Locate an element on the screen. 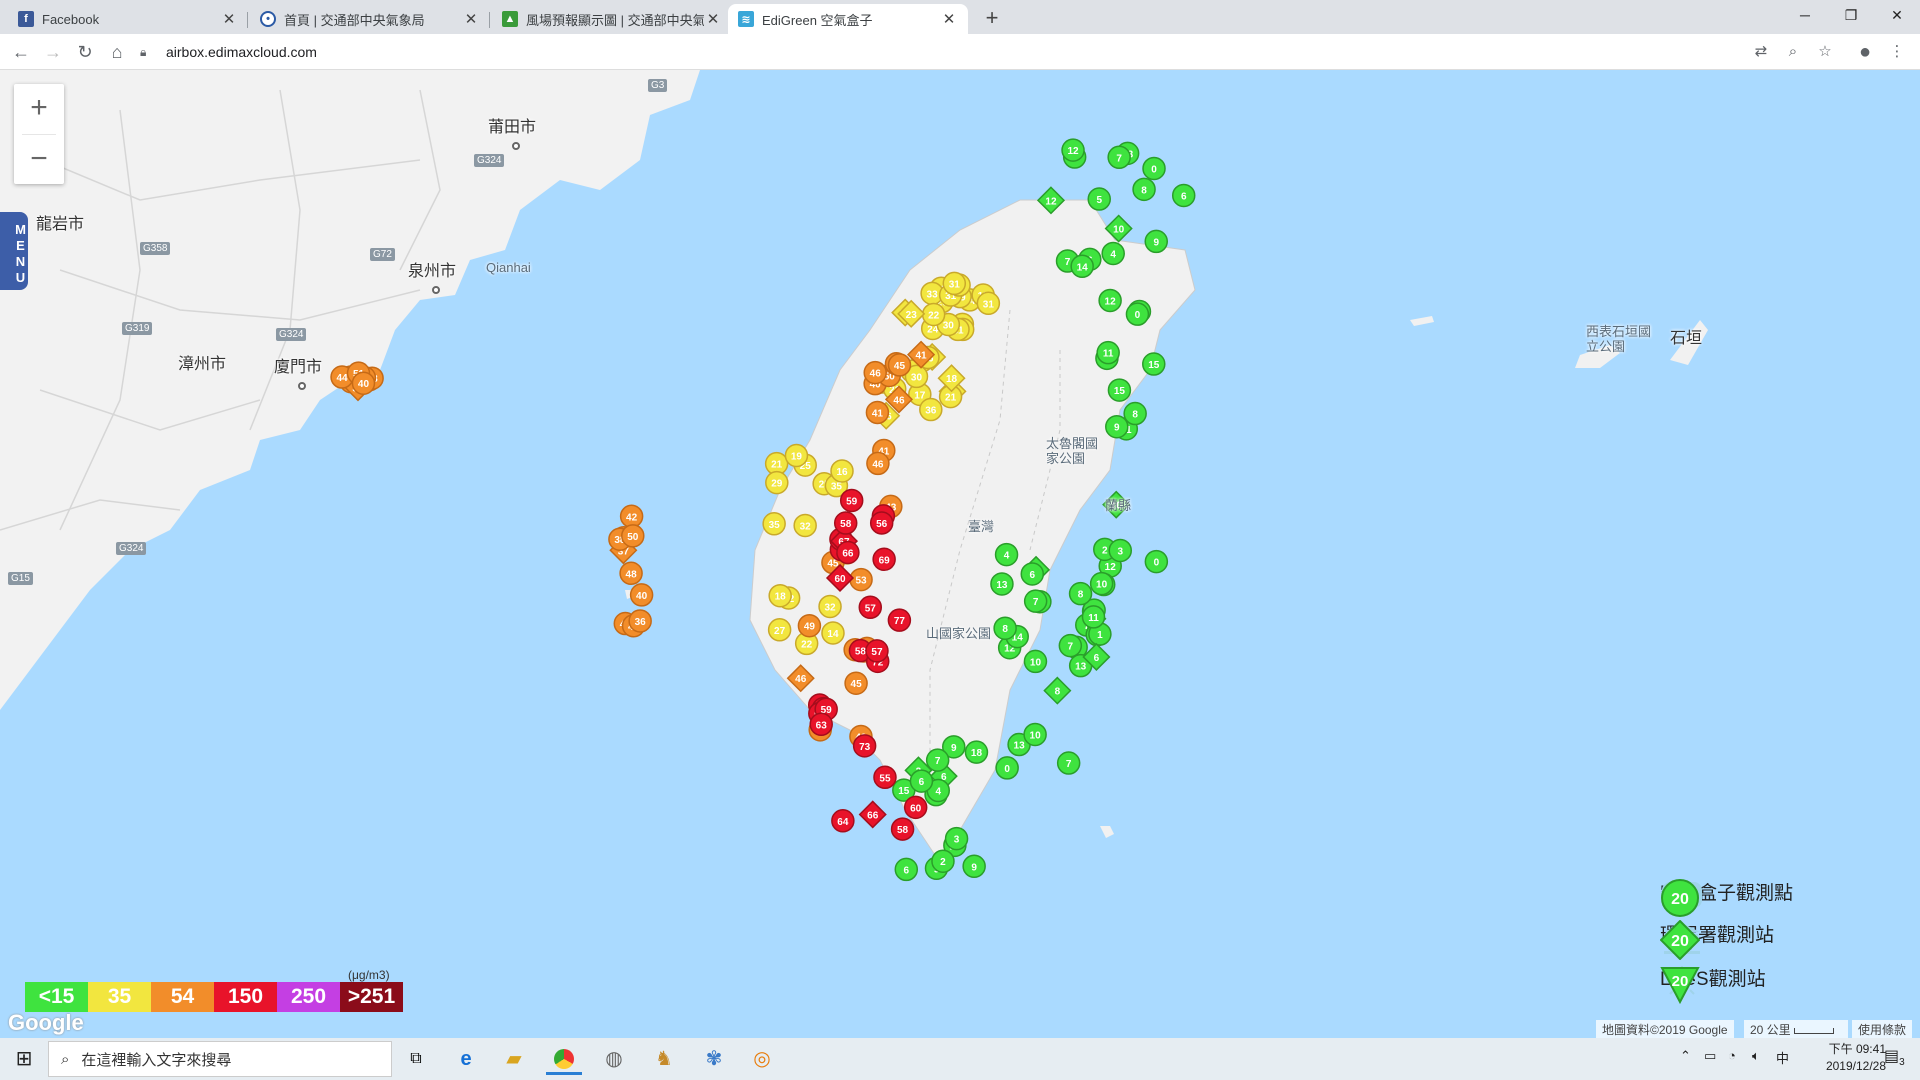  system-clock: 下午 09:41 2019/12/28 is located at coordinates (1838, 1058).